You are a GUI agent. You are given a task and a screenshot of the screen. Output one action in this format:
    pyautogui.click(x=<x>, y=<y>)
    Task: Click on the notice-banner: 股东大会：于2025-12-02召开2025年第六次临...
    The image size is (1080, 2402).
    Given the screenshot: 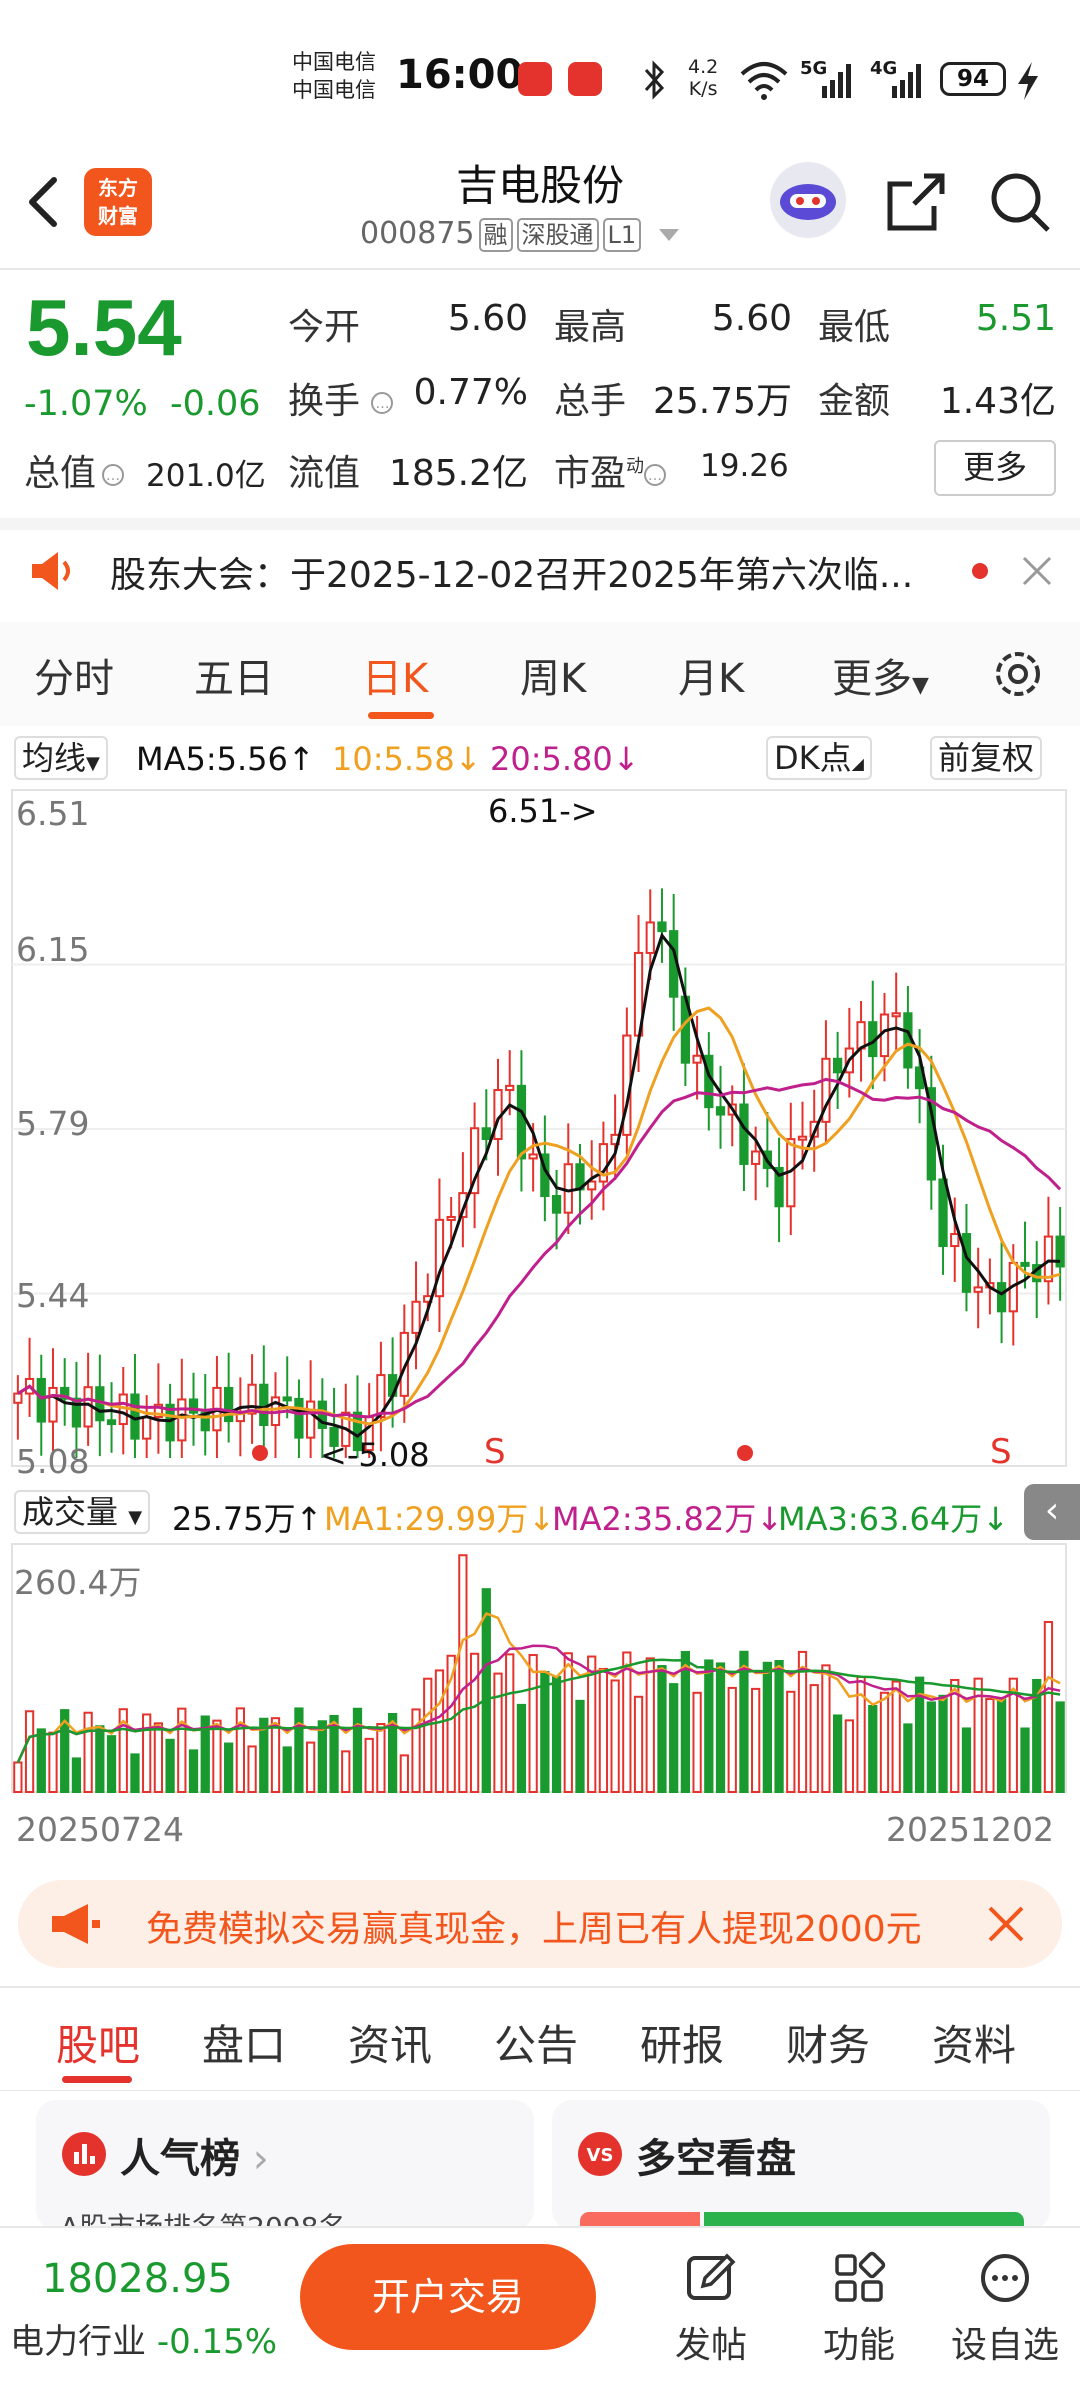 What is the action you would take?
    pyautogui.click(x=540, y=571)
    